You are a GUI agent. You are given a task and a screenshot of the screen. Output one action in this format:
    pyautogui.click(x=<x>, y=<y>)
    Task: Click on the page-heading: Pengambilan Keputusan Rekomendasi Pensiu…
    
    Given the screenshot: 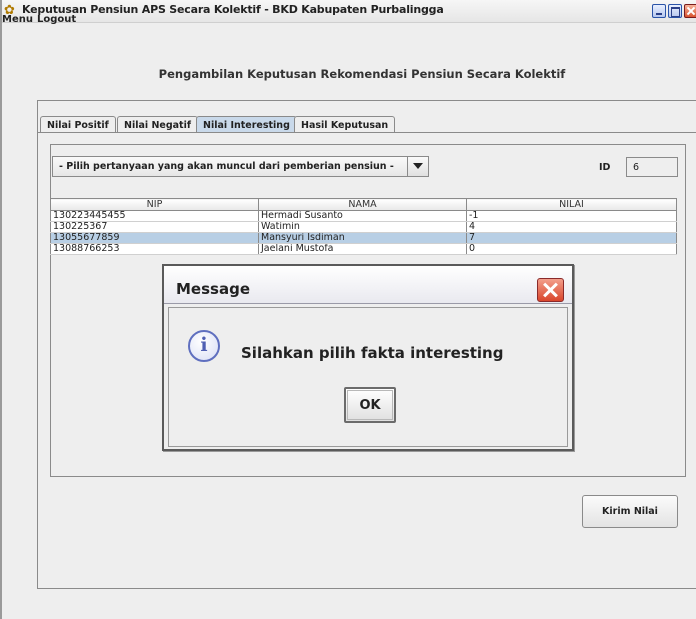 What is the action you would take?
    pyautogui.click(x=362, y=74)
    